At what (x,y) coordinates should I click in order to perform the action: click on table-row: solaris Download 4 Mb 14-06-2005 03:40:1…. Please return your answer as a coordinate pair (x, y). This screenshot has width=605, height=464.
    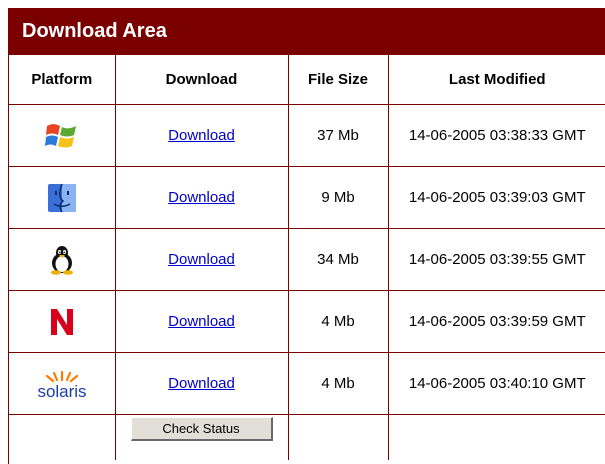
    Looking at the image, I should click on (307, 383).